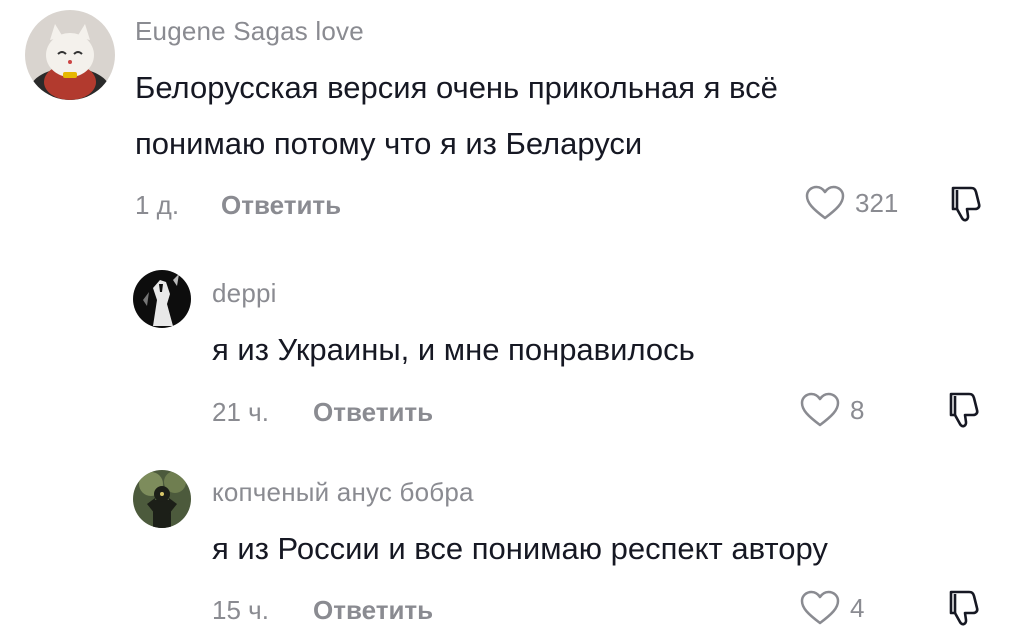  Describe the element at coordinates (520, 548) in the screenshot. I see `comment-text-line-1: я из России и все понимаю респект автору` at that location.